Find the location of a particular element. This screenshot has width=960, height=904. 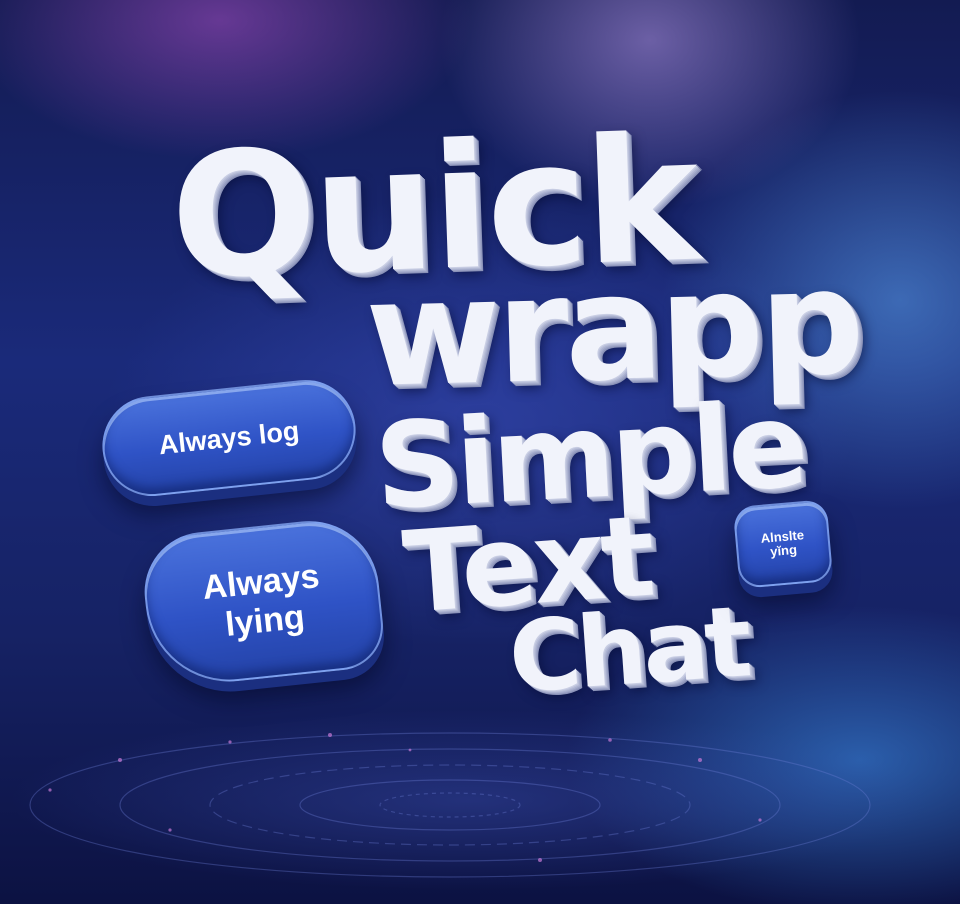

chat-bubble-label: Always log is located at coordinates (229, 437).